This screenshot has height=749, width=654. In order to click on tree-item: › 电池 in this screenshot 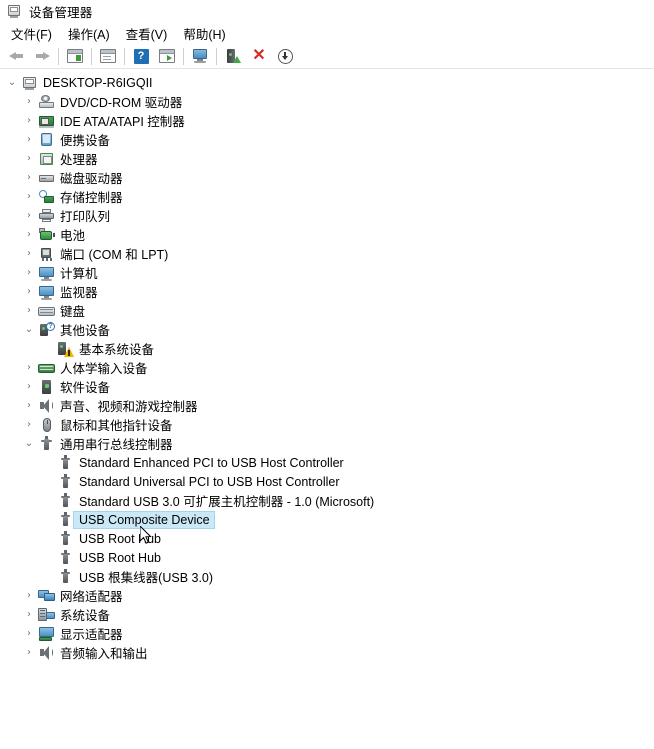, I will do `click(327, 234)`.